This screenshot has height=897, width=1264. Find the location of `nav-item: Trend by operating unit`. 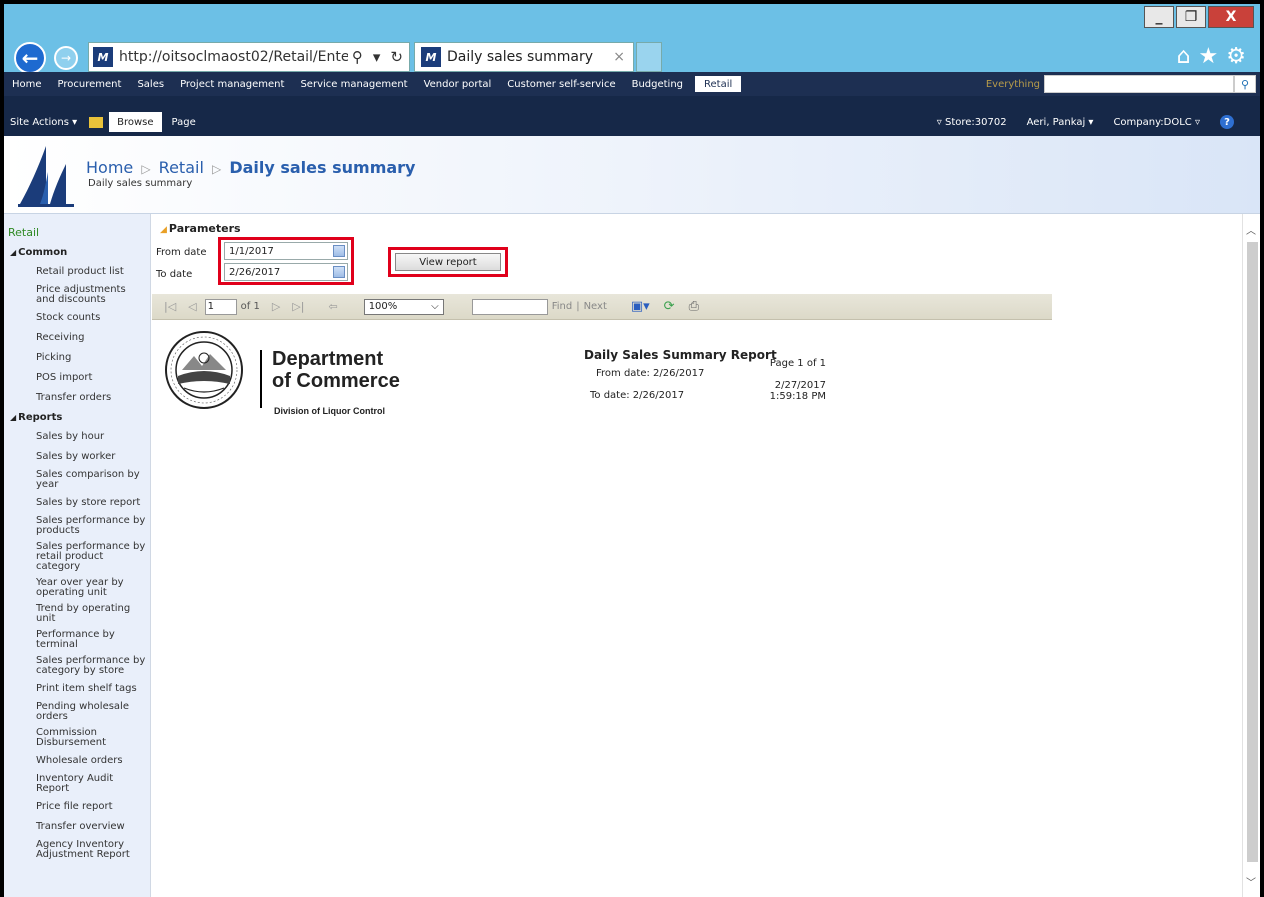

nav-item: Trend by operating unit is located at coordinates (77, 614).